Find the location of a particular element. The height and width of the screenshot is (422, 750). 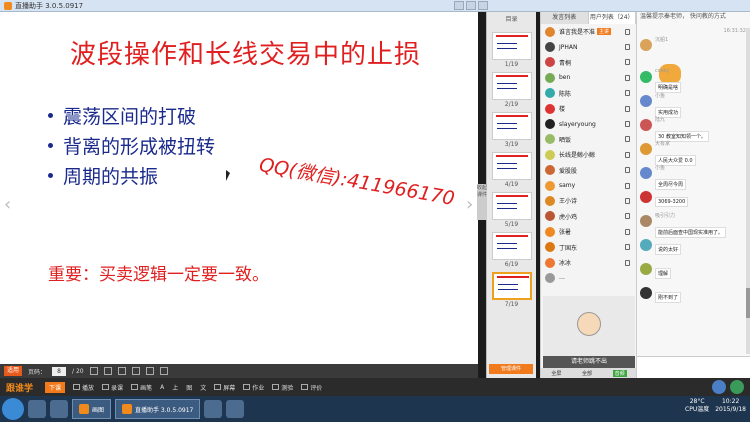

user-row: samy is located at coordinates (588, 185).